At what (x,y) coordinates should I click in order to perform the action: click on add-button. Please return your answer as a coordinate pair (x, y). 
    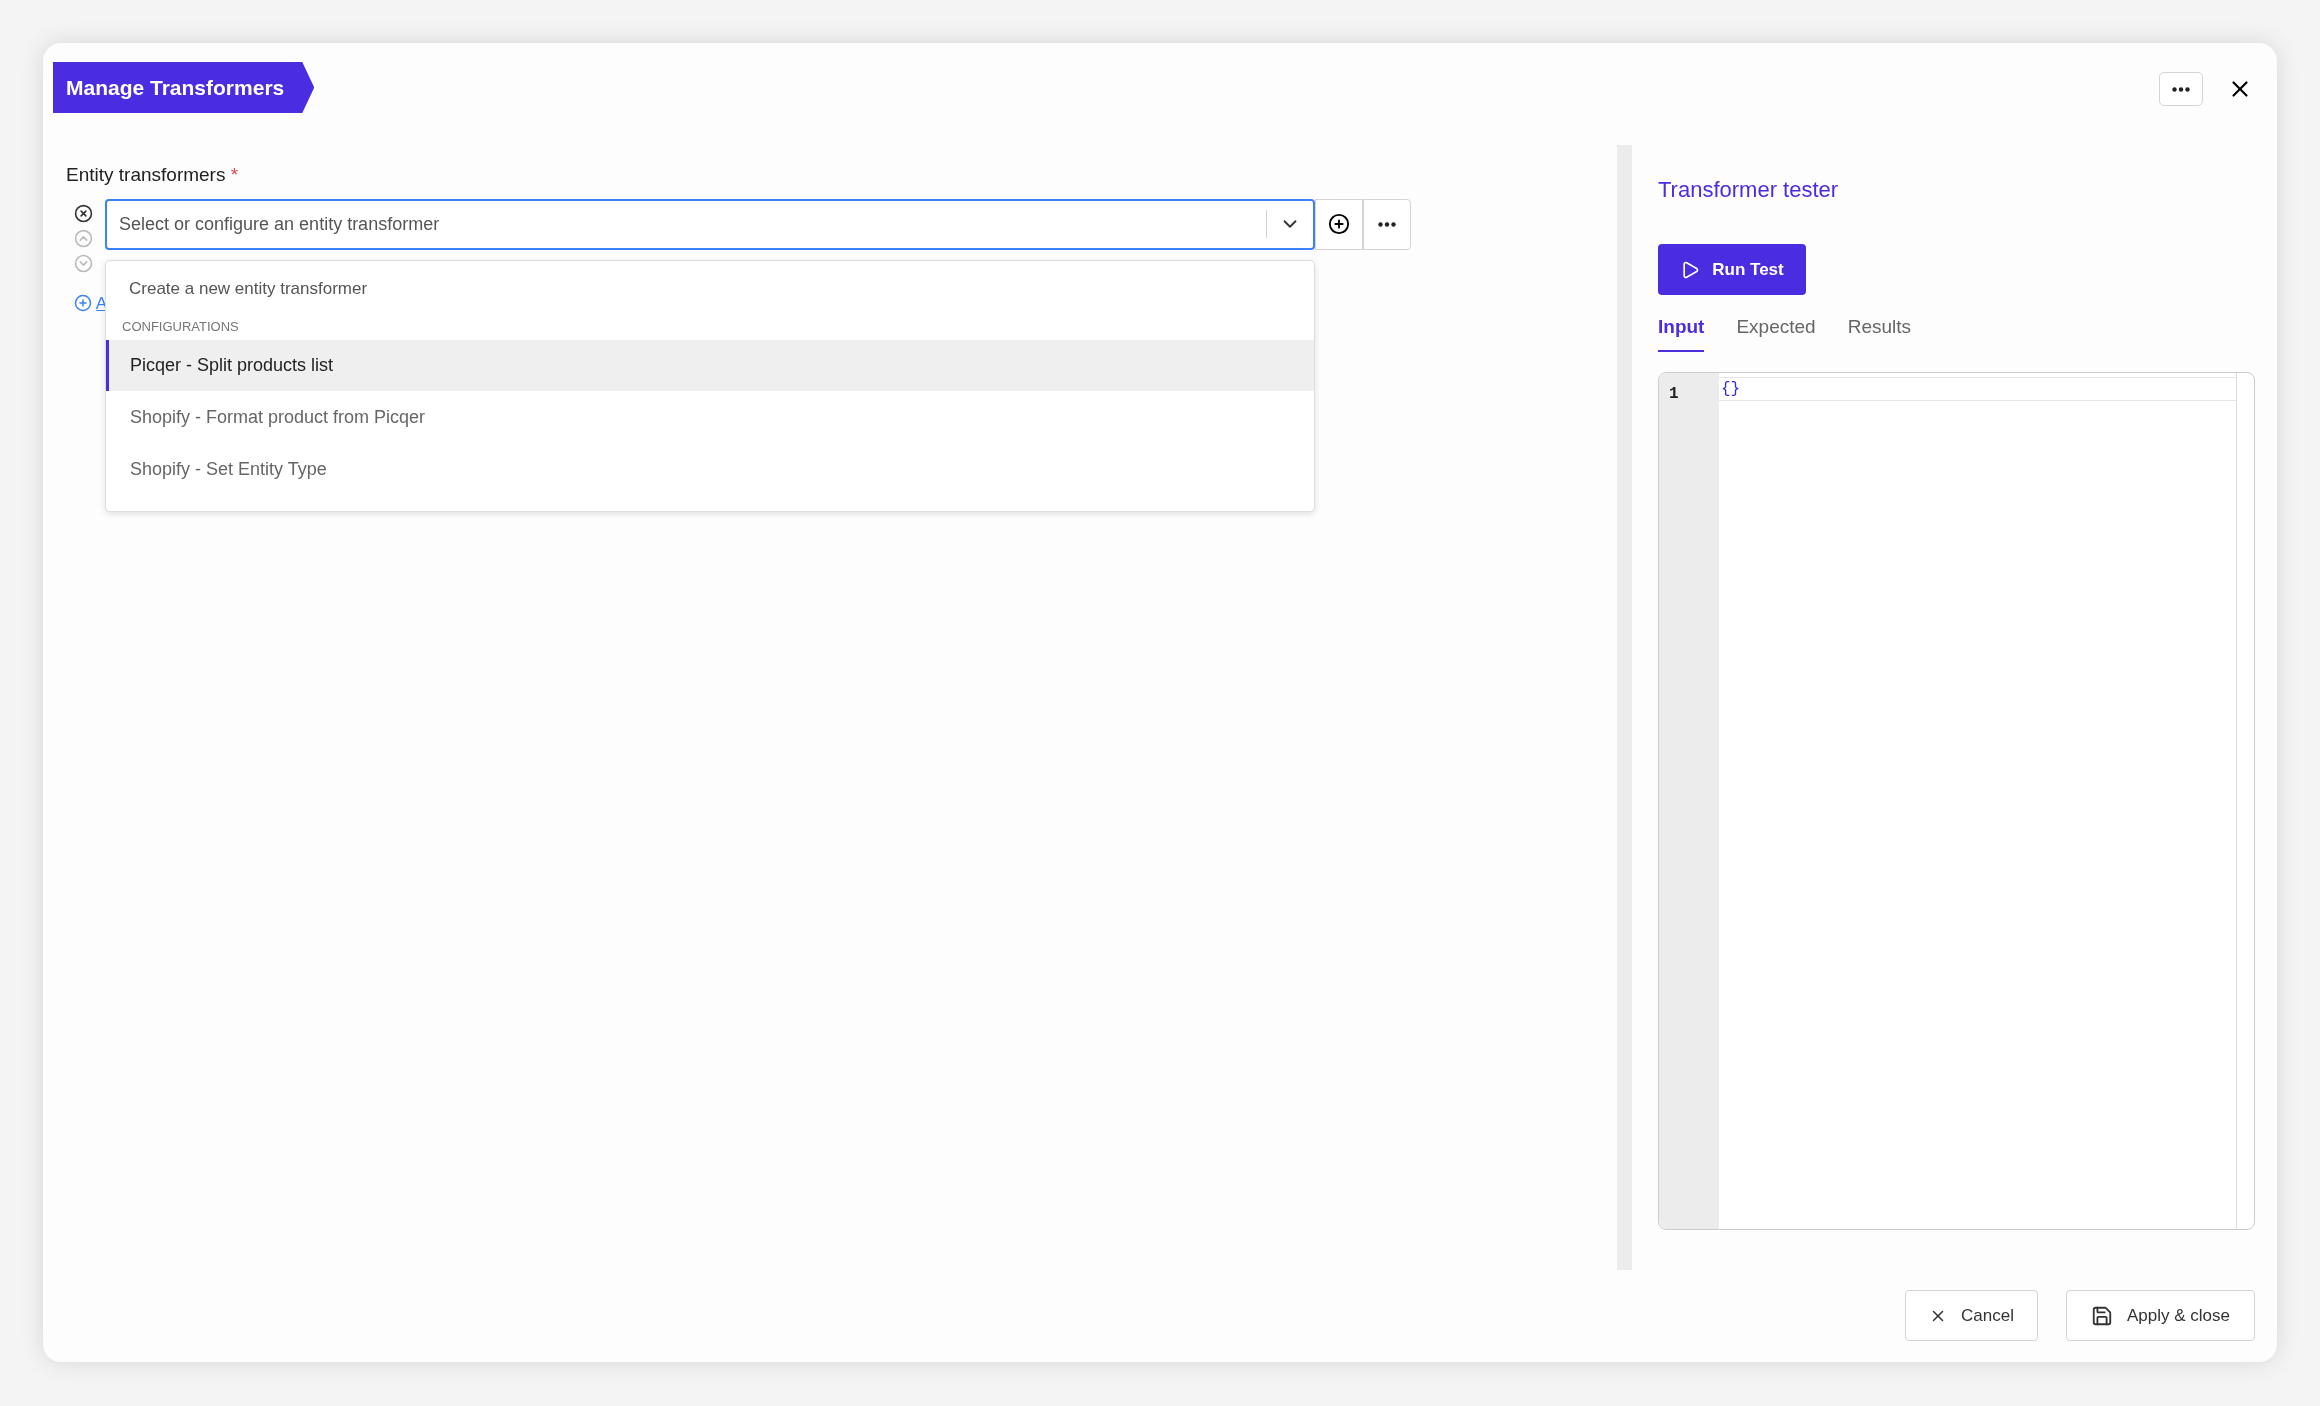
    Looking at the image, I should click on (1339, 224).